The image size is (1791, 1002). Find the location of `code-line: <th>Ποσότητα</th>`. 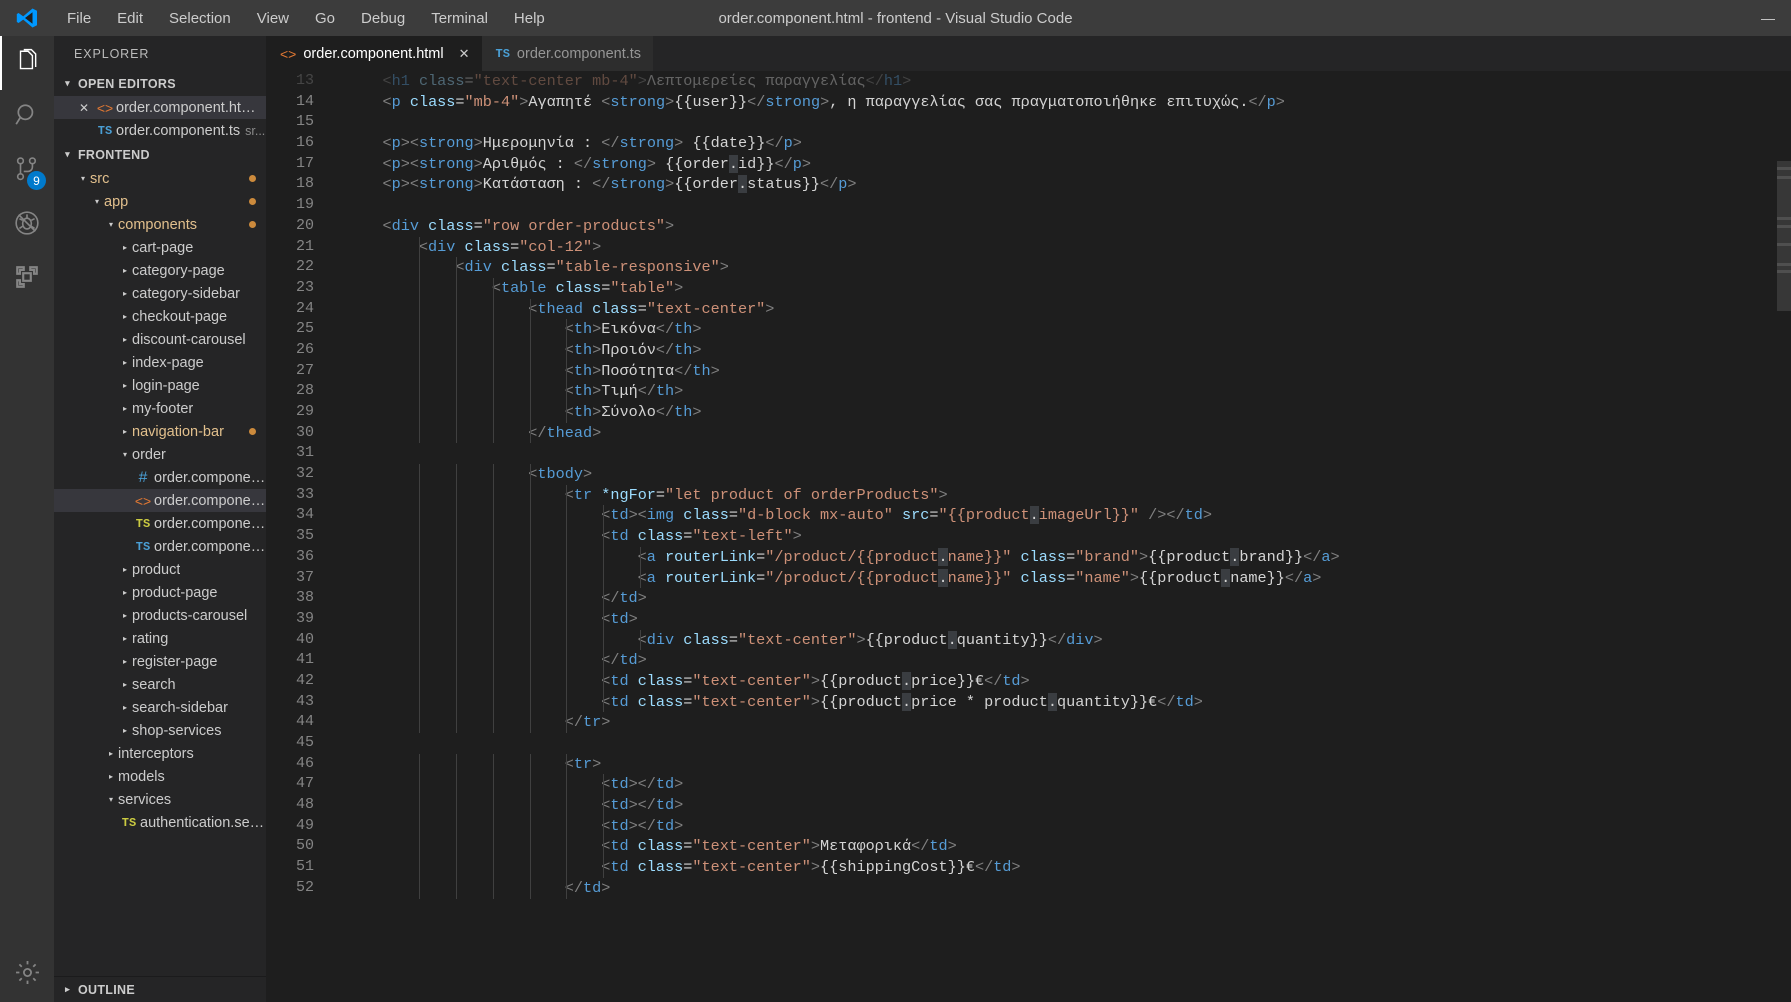

code-line: <th>Ποσότητα</th> is located at coordinates (1068, 371).